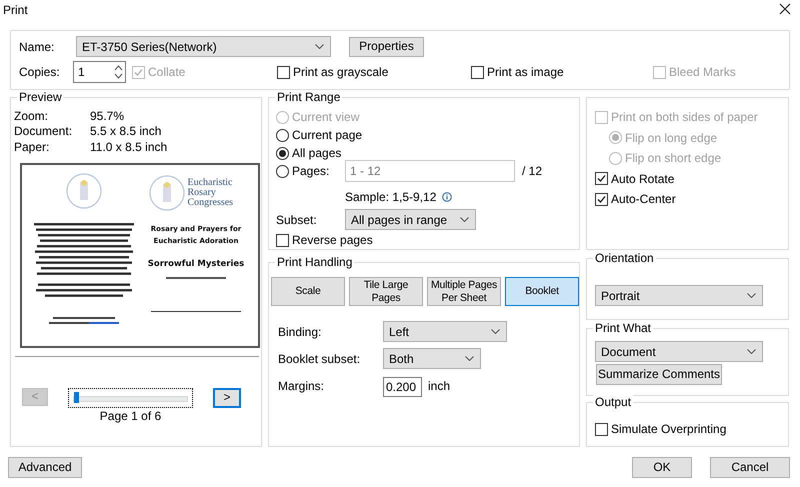 This screenshot has width=800, height=487. I want to click on info-value: 11.0 x 8.5 inch, so click(129, 147).